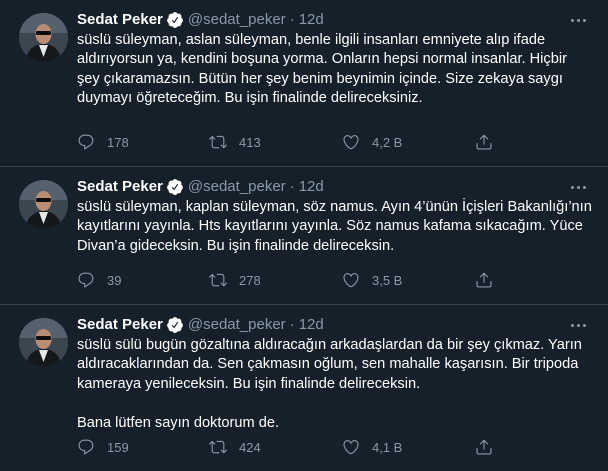 The width and height of the screenshot is (608, 471). Describe the element at coordinates (118, 142) in the screenshot. I see `reply-count: 178` at that location.